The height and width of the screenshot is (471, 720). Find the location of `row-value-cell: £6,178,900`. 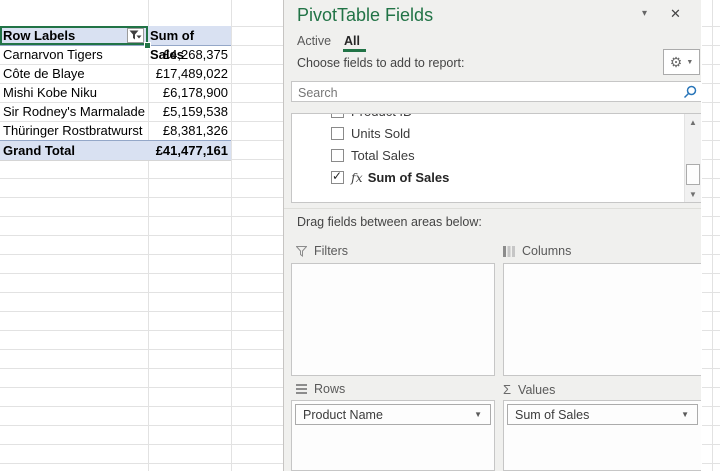

row-value-cell: £6,178,900 is located at coordinates (189, 92).